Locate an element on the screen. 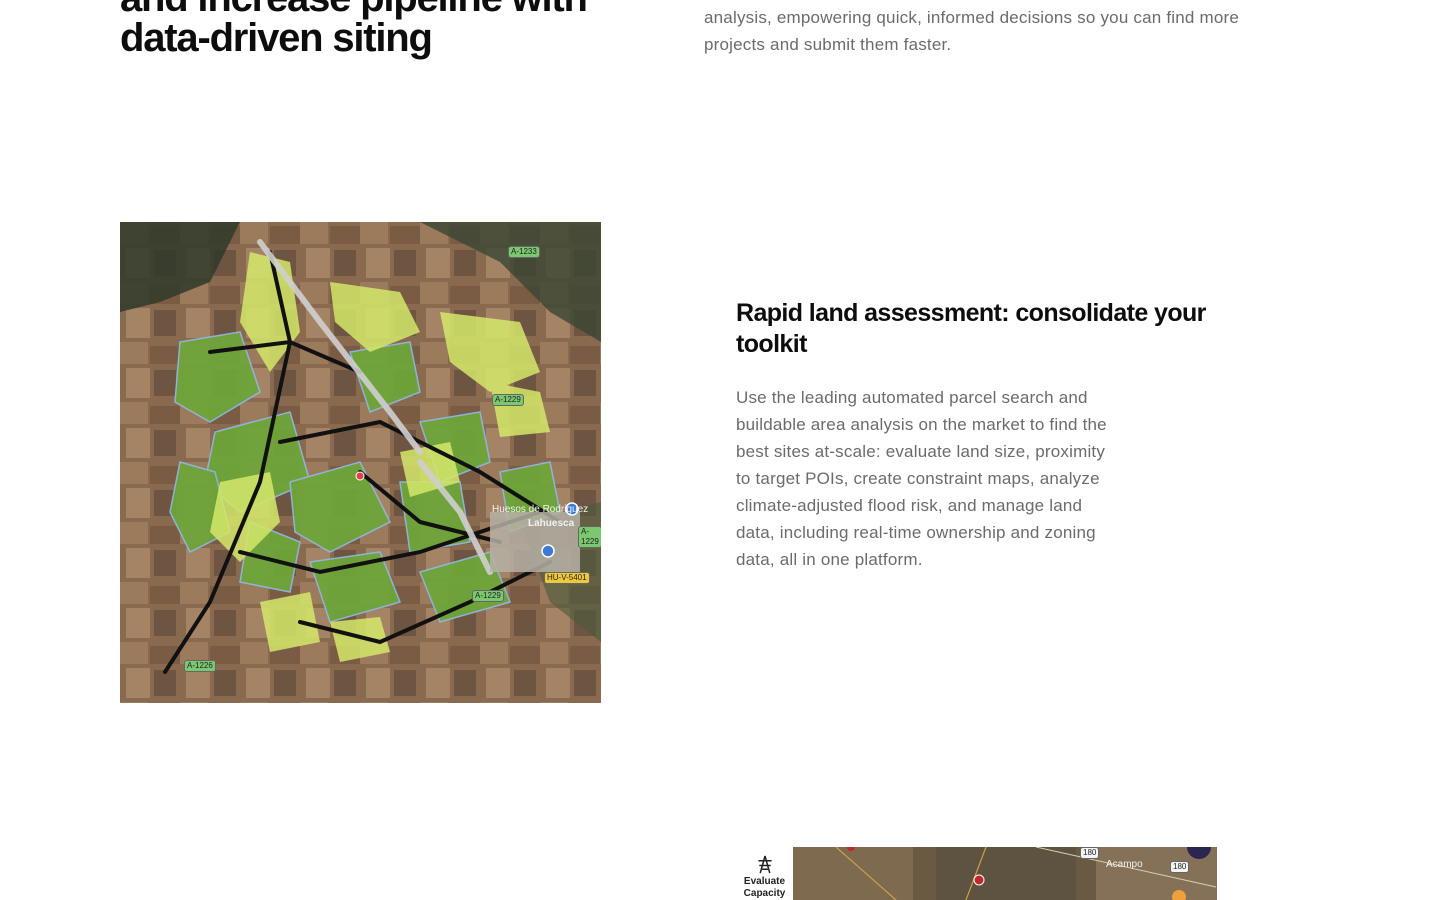  transmission-tower-icon is located at coordinates (764, 864).